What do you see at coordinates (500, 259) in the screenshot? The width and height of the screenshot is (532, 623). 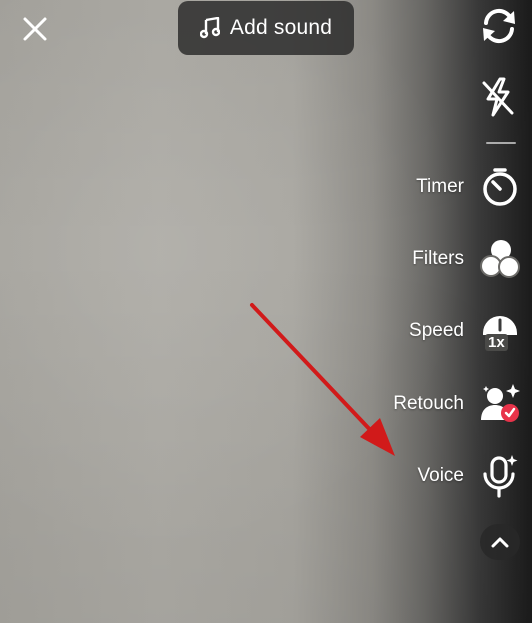 I see `filters-icon` at bounding box center [500, 259].